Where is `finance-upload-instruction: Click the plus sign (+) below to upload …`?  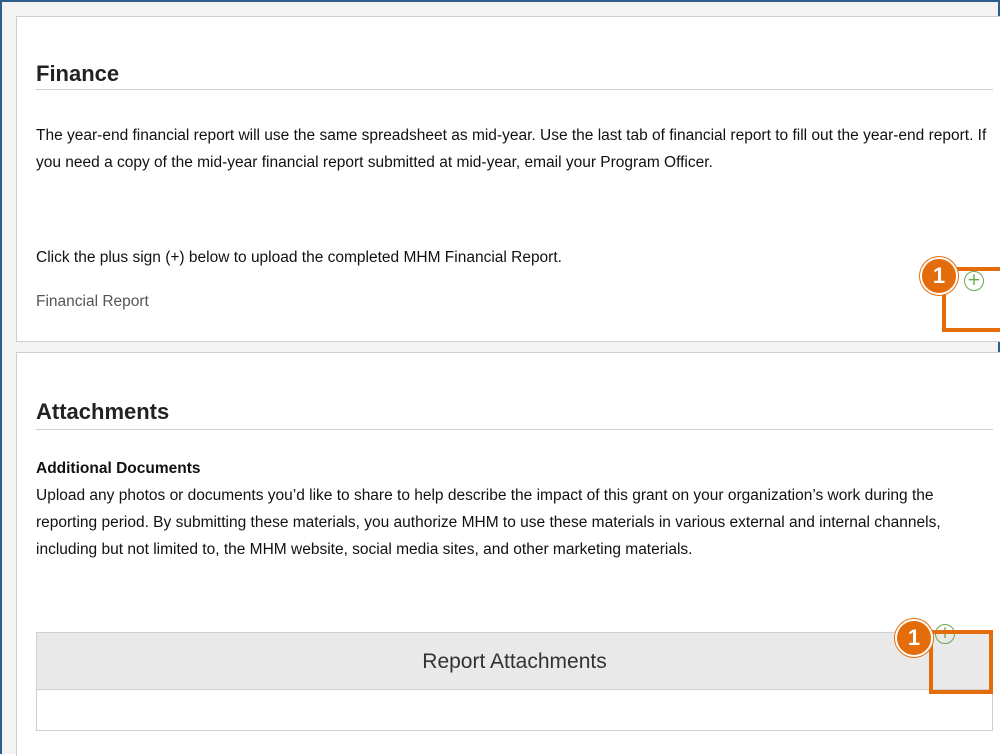 finance-upload-instruction: Click the plus sign (+) below to upload … is located at coordinates (299, 257).